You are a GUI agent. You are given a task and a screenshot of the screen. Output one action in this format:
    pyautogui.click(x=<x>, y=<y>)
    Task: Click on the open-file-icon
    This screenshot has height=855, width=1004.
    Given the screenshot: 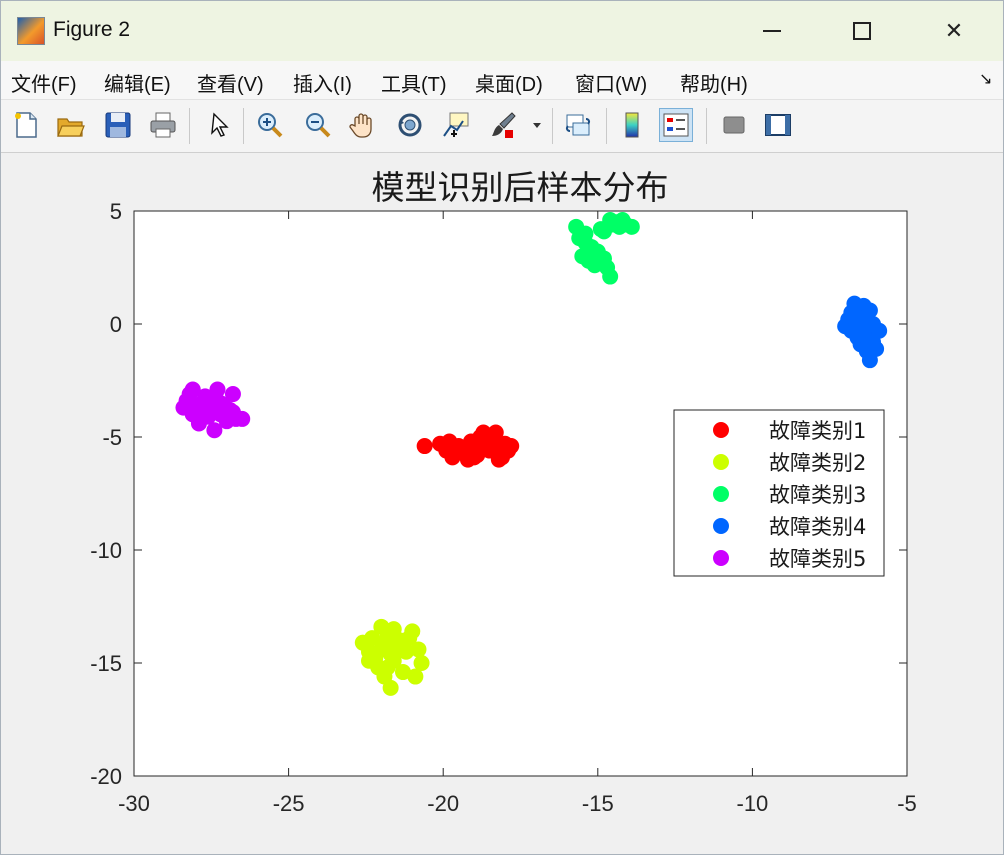 What is the action you would take?
    pyautogui.click(x=70, y=125)
    